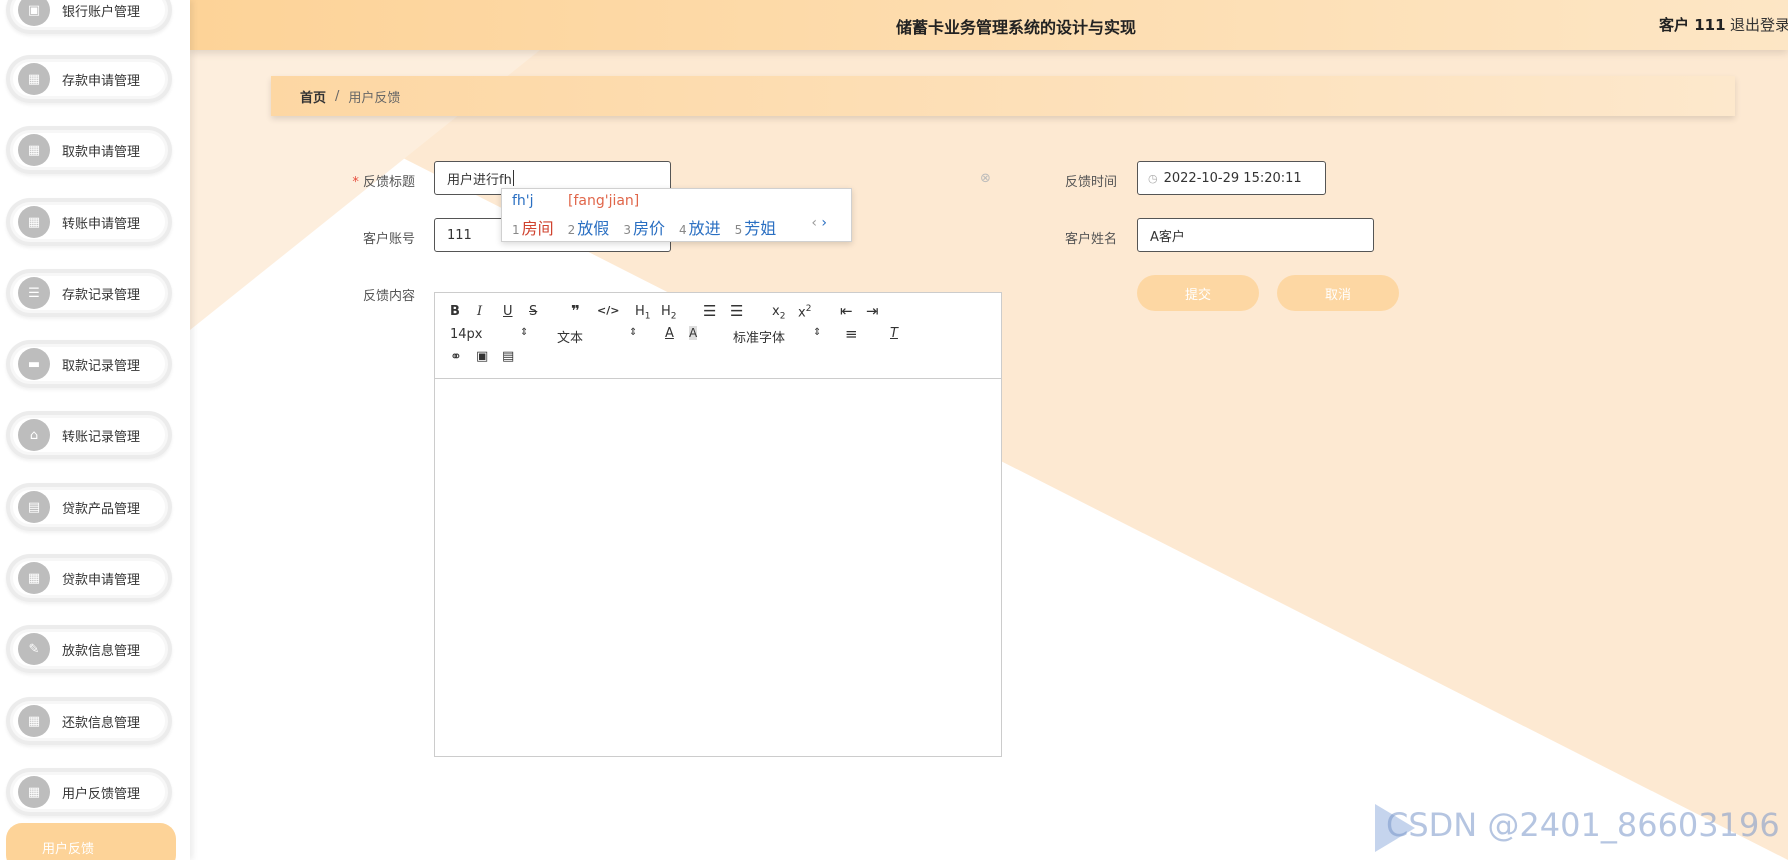  Describe the element at coordinates (101, 366) in the screenshot. I see `sidebar-item-label: 取款记录管理` at that location.